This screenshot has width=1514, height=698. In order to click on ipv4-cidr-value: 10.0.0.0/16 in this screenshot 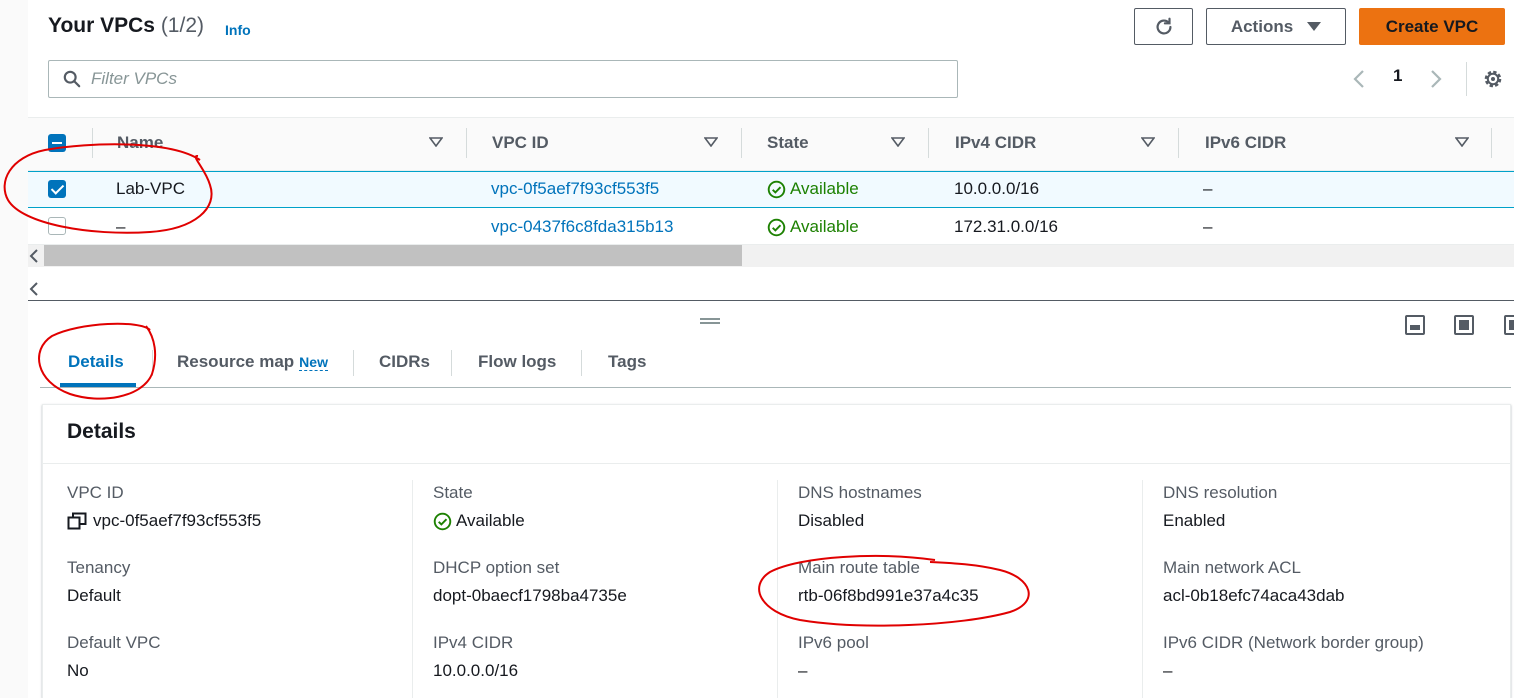, I will do `click(476, 670)`.